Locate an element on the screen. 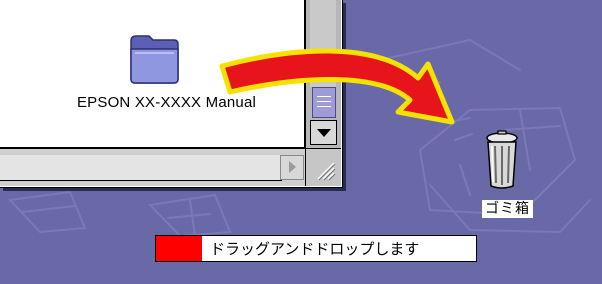  scroll-down-button is located at coordinates (323, 132).